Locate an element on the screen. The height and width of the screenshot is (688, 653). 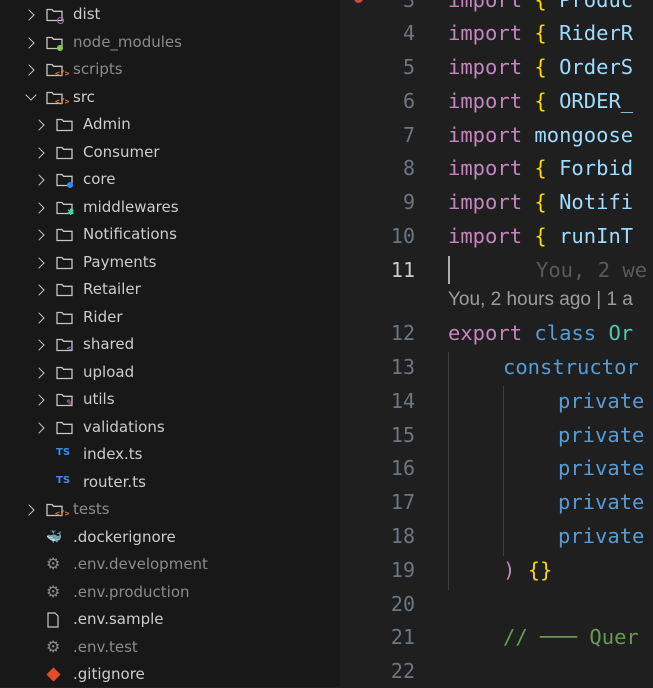
code-line-21: // ─── Quer is located at coordinates (571, 637).